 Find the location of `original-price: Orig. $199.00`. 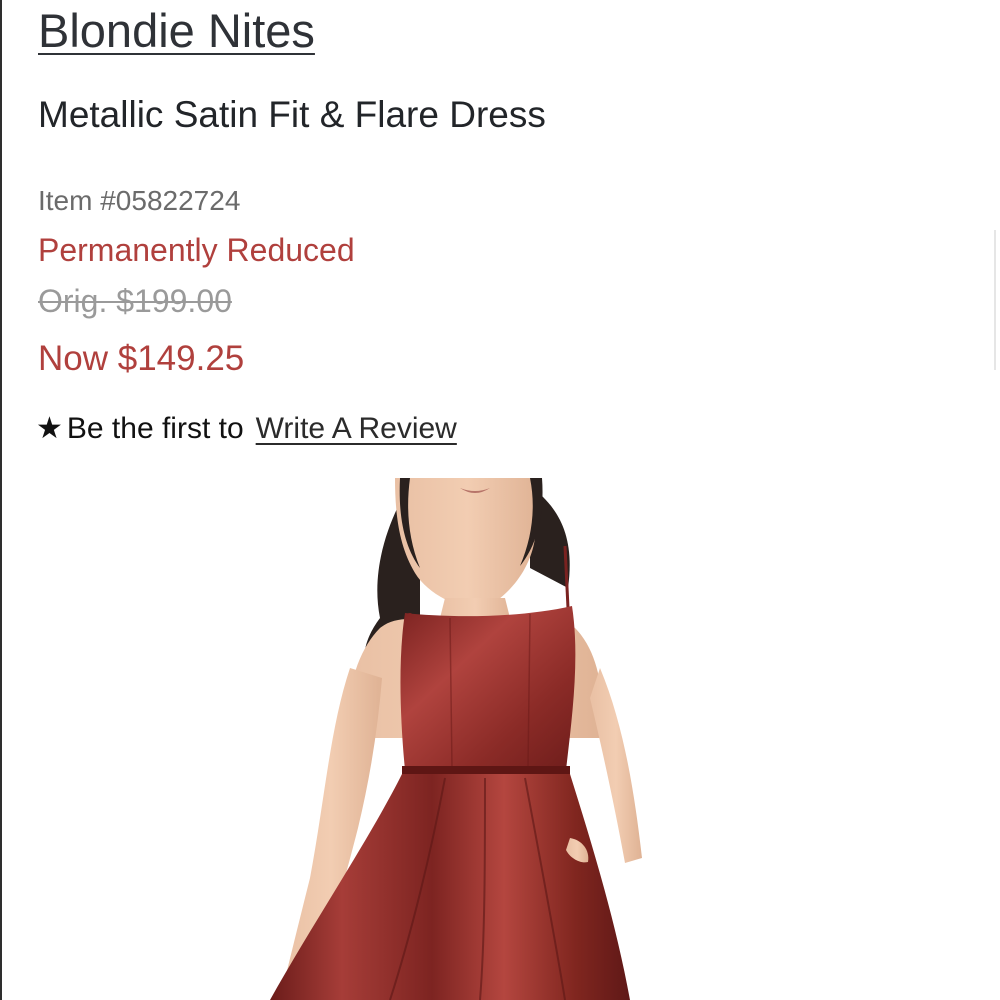

original-price: Orig. $199.00 is located at coordinates (135, 301).